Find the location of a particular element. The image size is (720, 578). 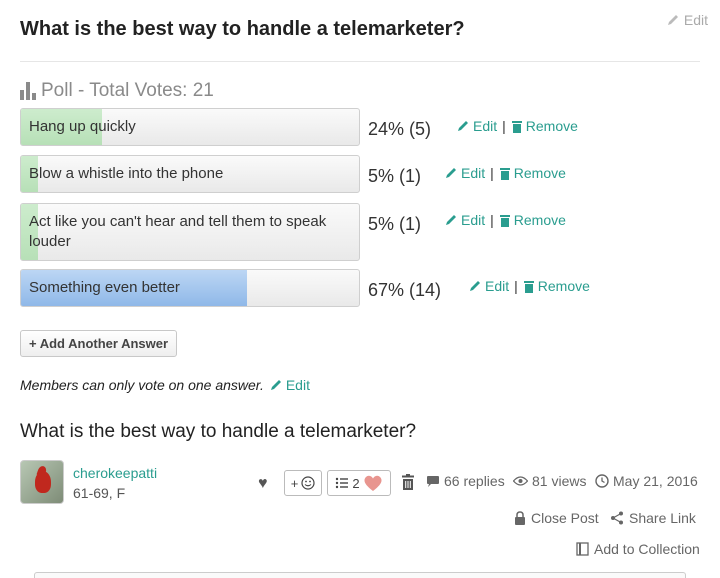

author-meta: 61-69, F is located at coordinates (99, 493).